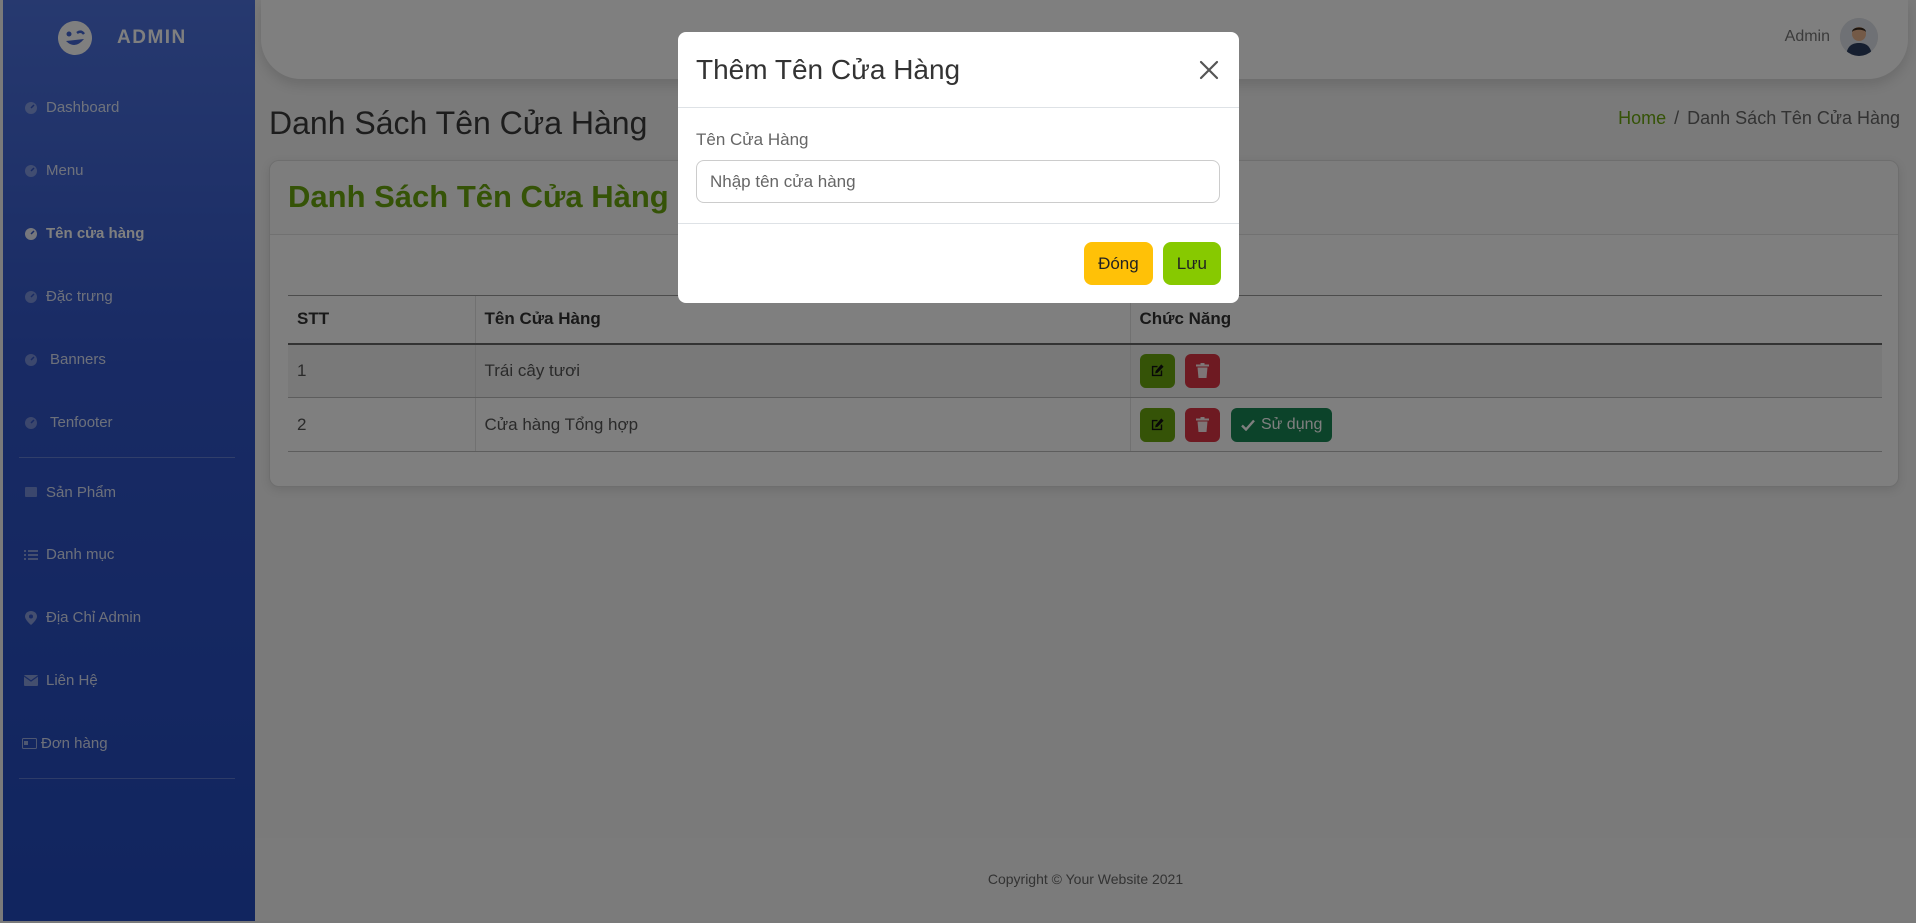 The width and height of the screenshot is (1916, 923). I want to click on modal-footer: Đóng Lưu, so click(958, 254).